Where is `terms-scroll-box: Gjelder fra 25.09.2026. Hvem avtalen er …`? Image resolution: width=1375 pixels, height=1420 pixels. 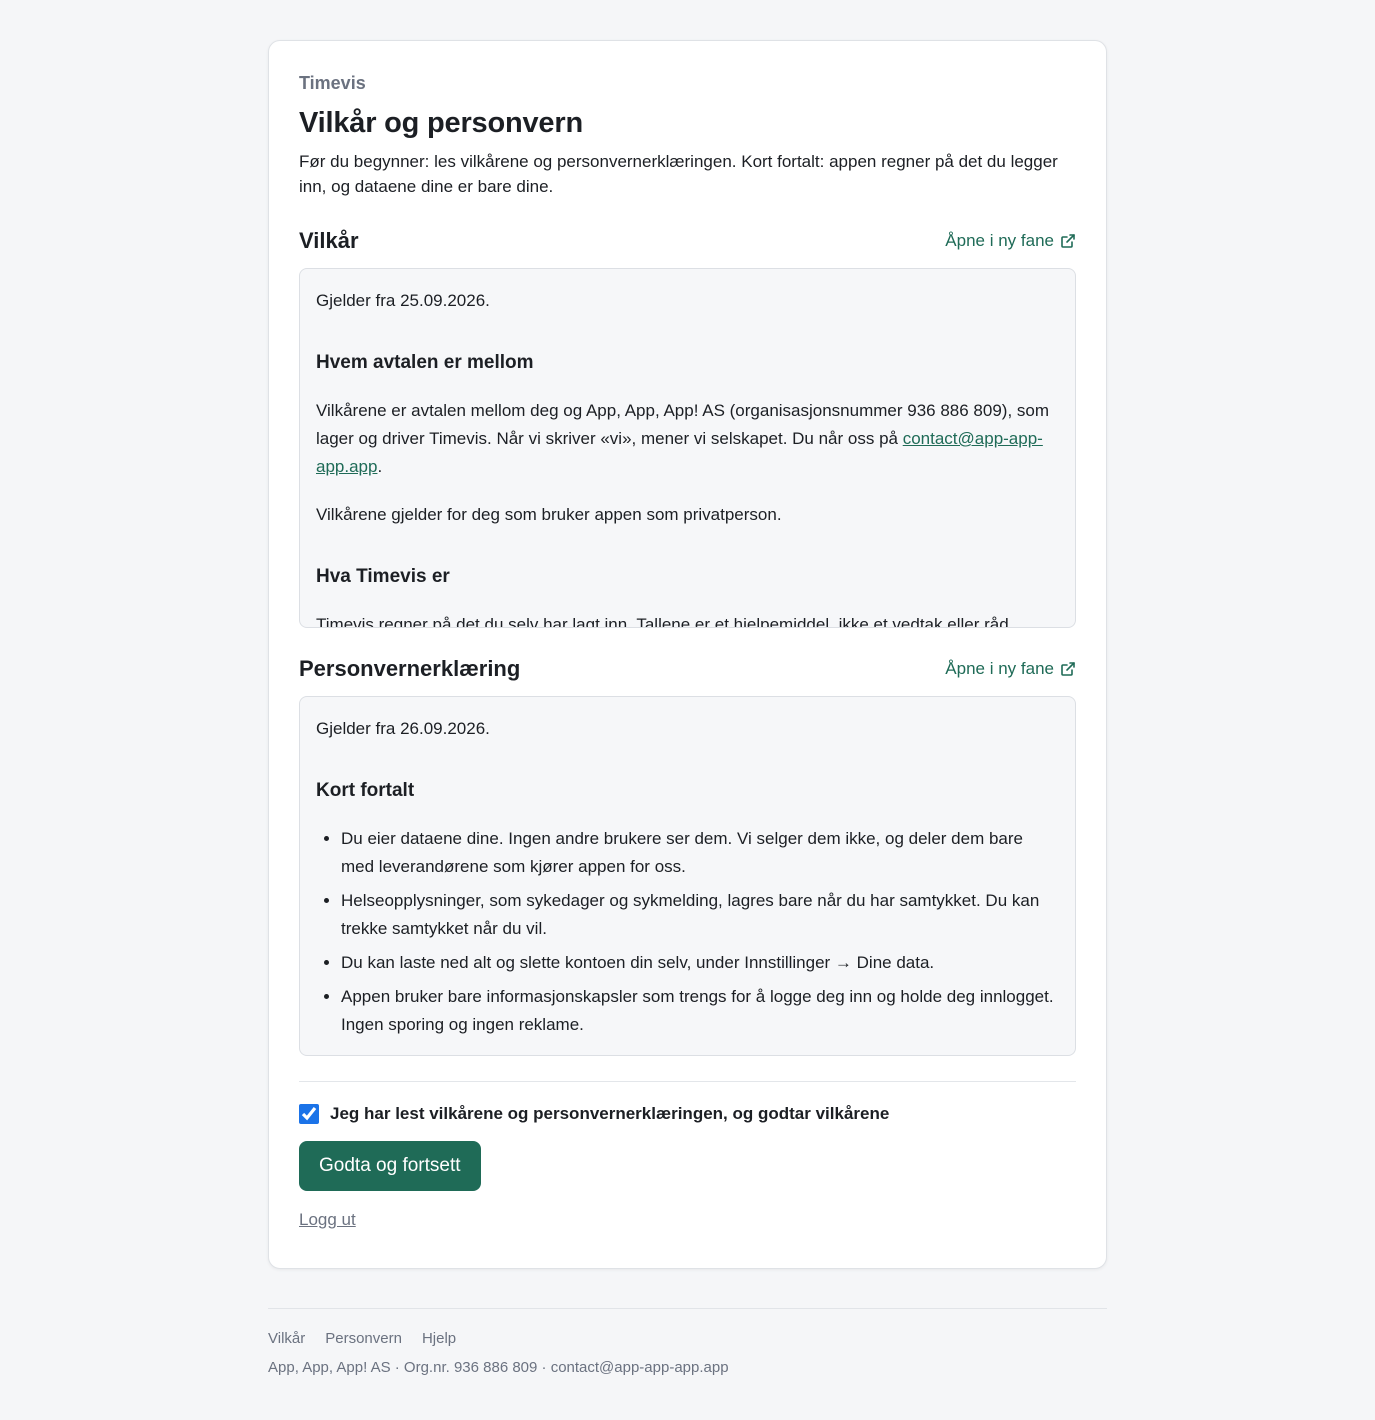
terms-scroll-box: Gjelder fra 25.09.2026. Hvem avtalen er … is located at coordinates (687, 448).